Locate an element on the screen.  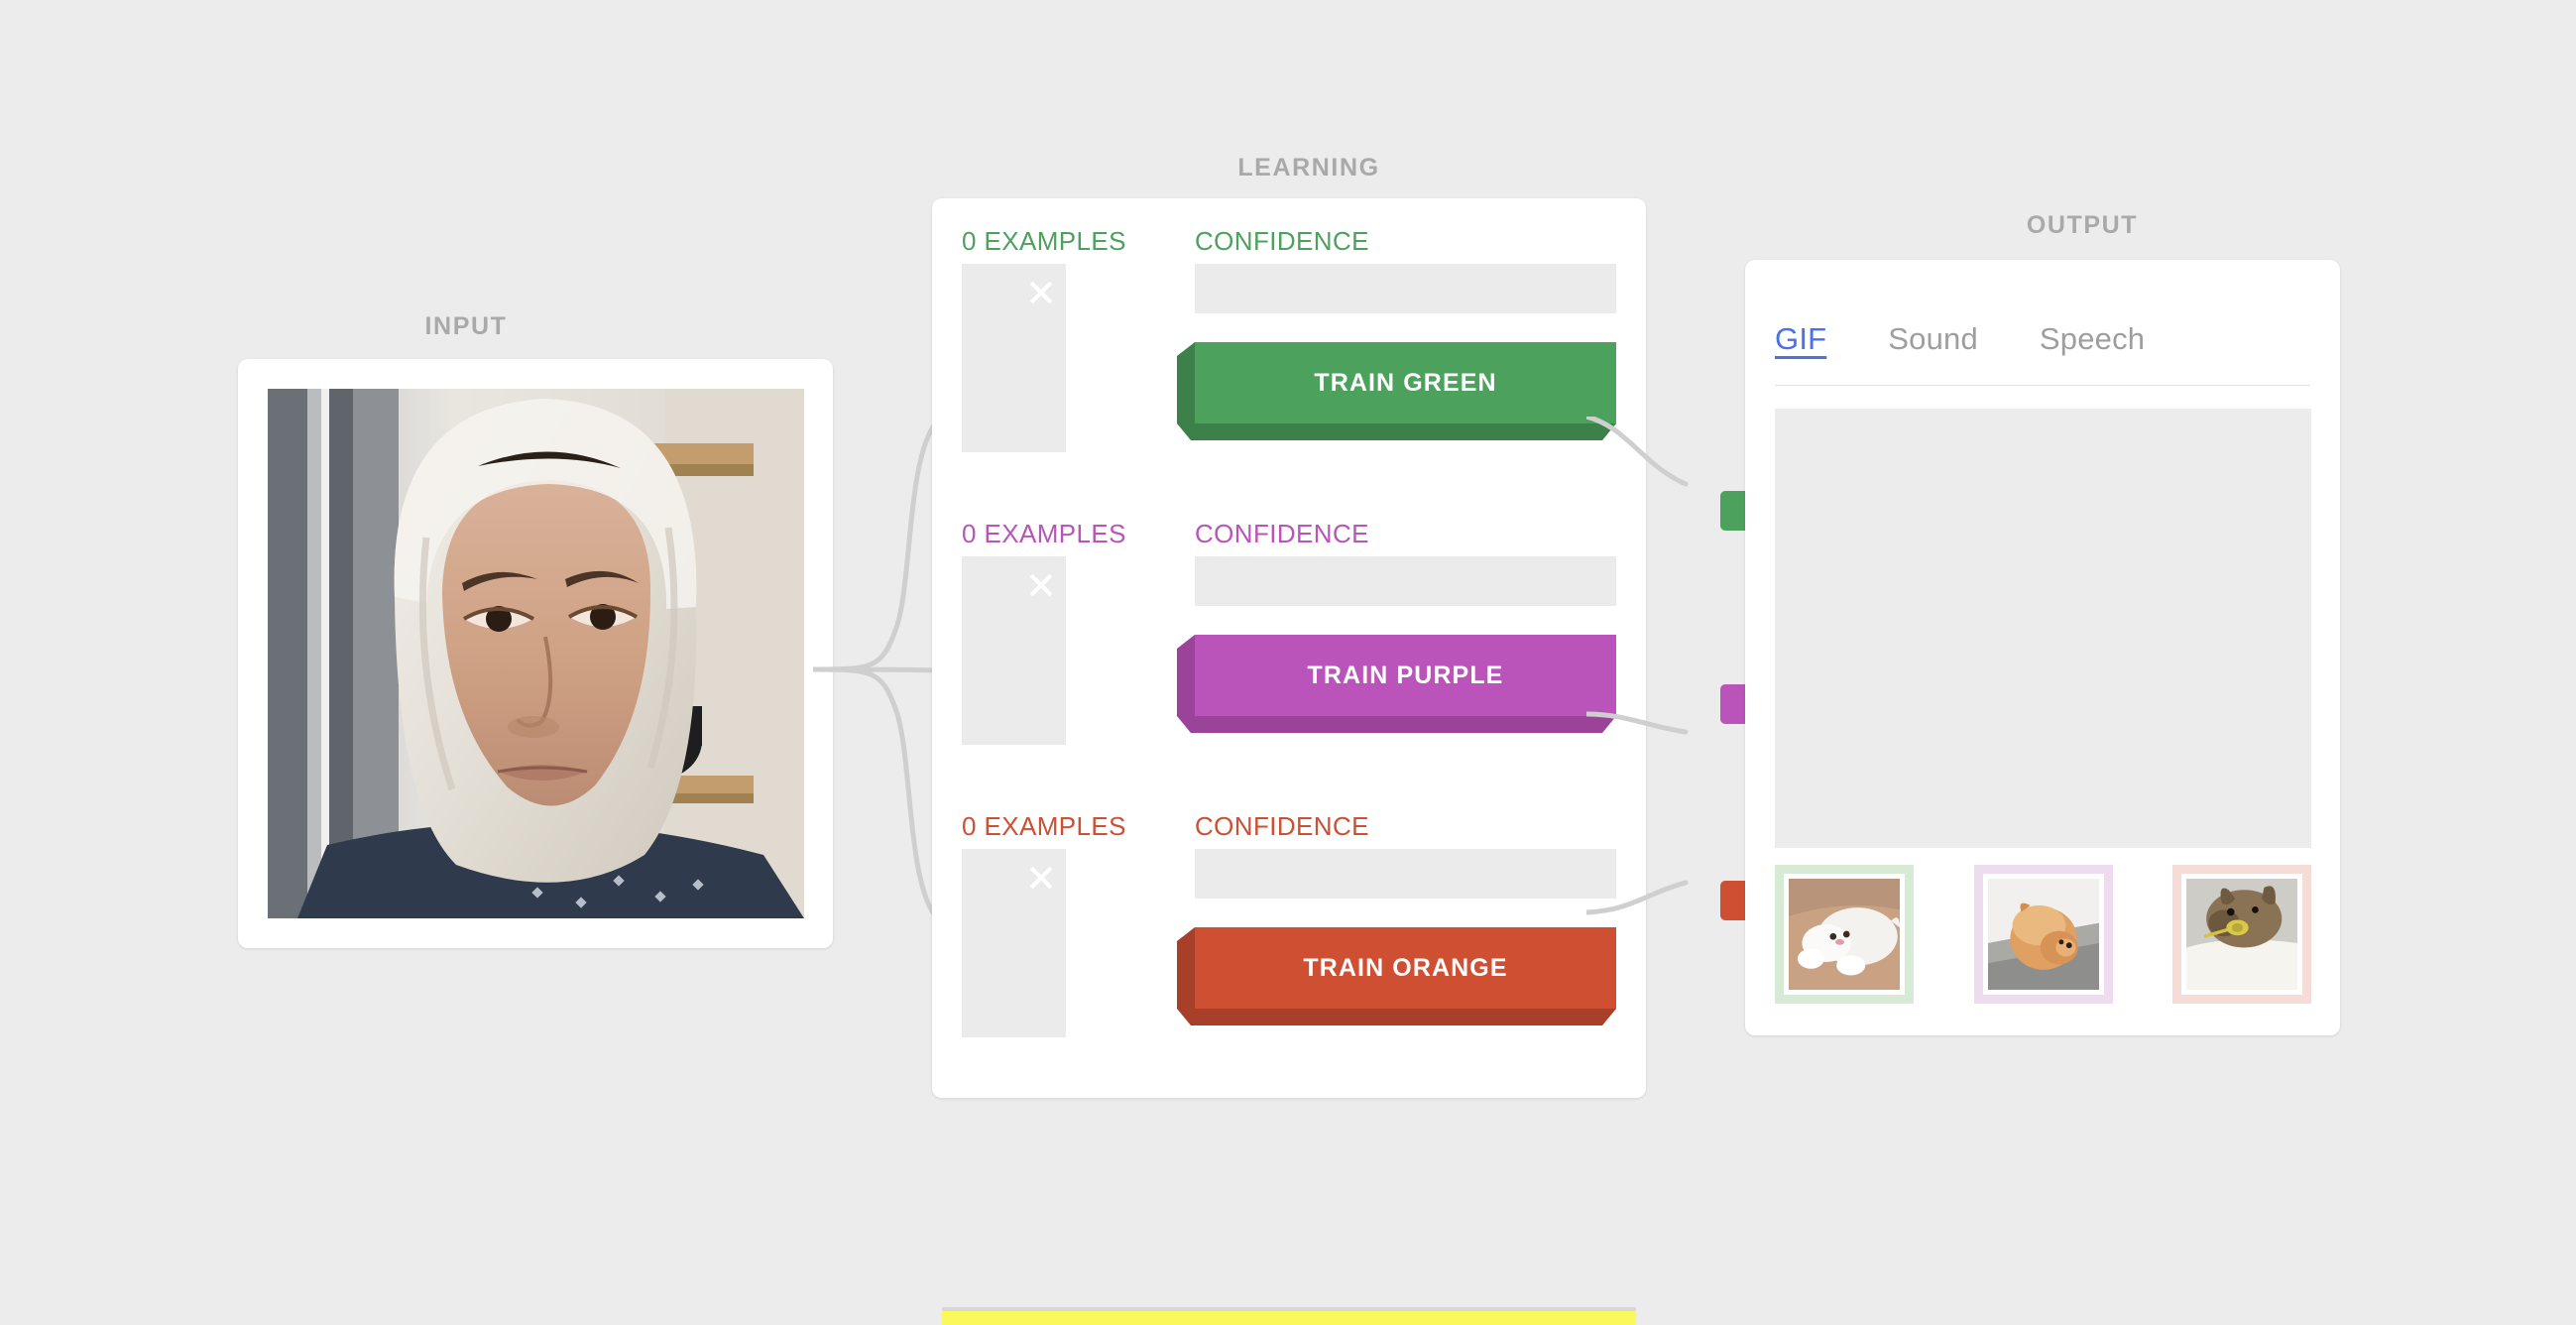
train-green-button-label: TRAIN GREEN is located at coordinates (1405, 383).